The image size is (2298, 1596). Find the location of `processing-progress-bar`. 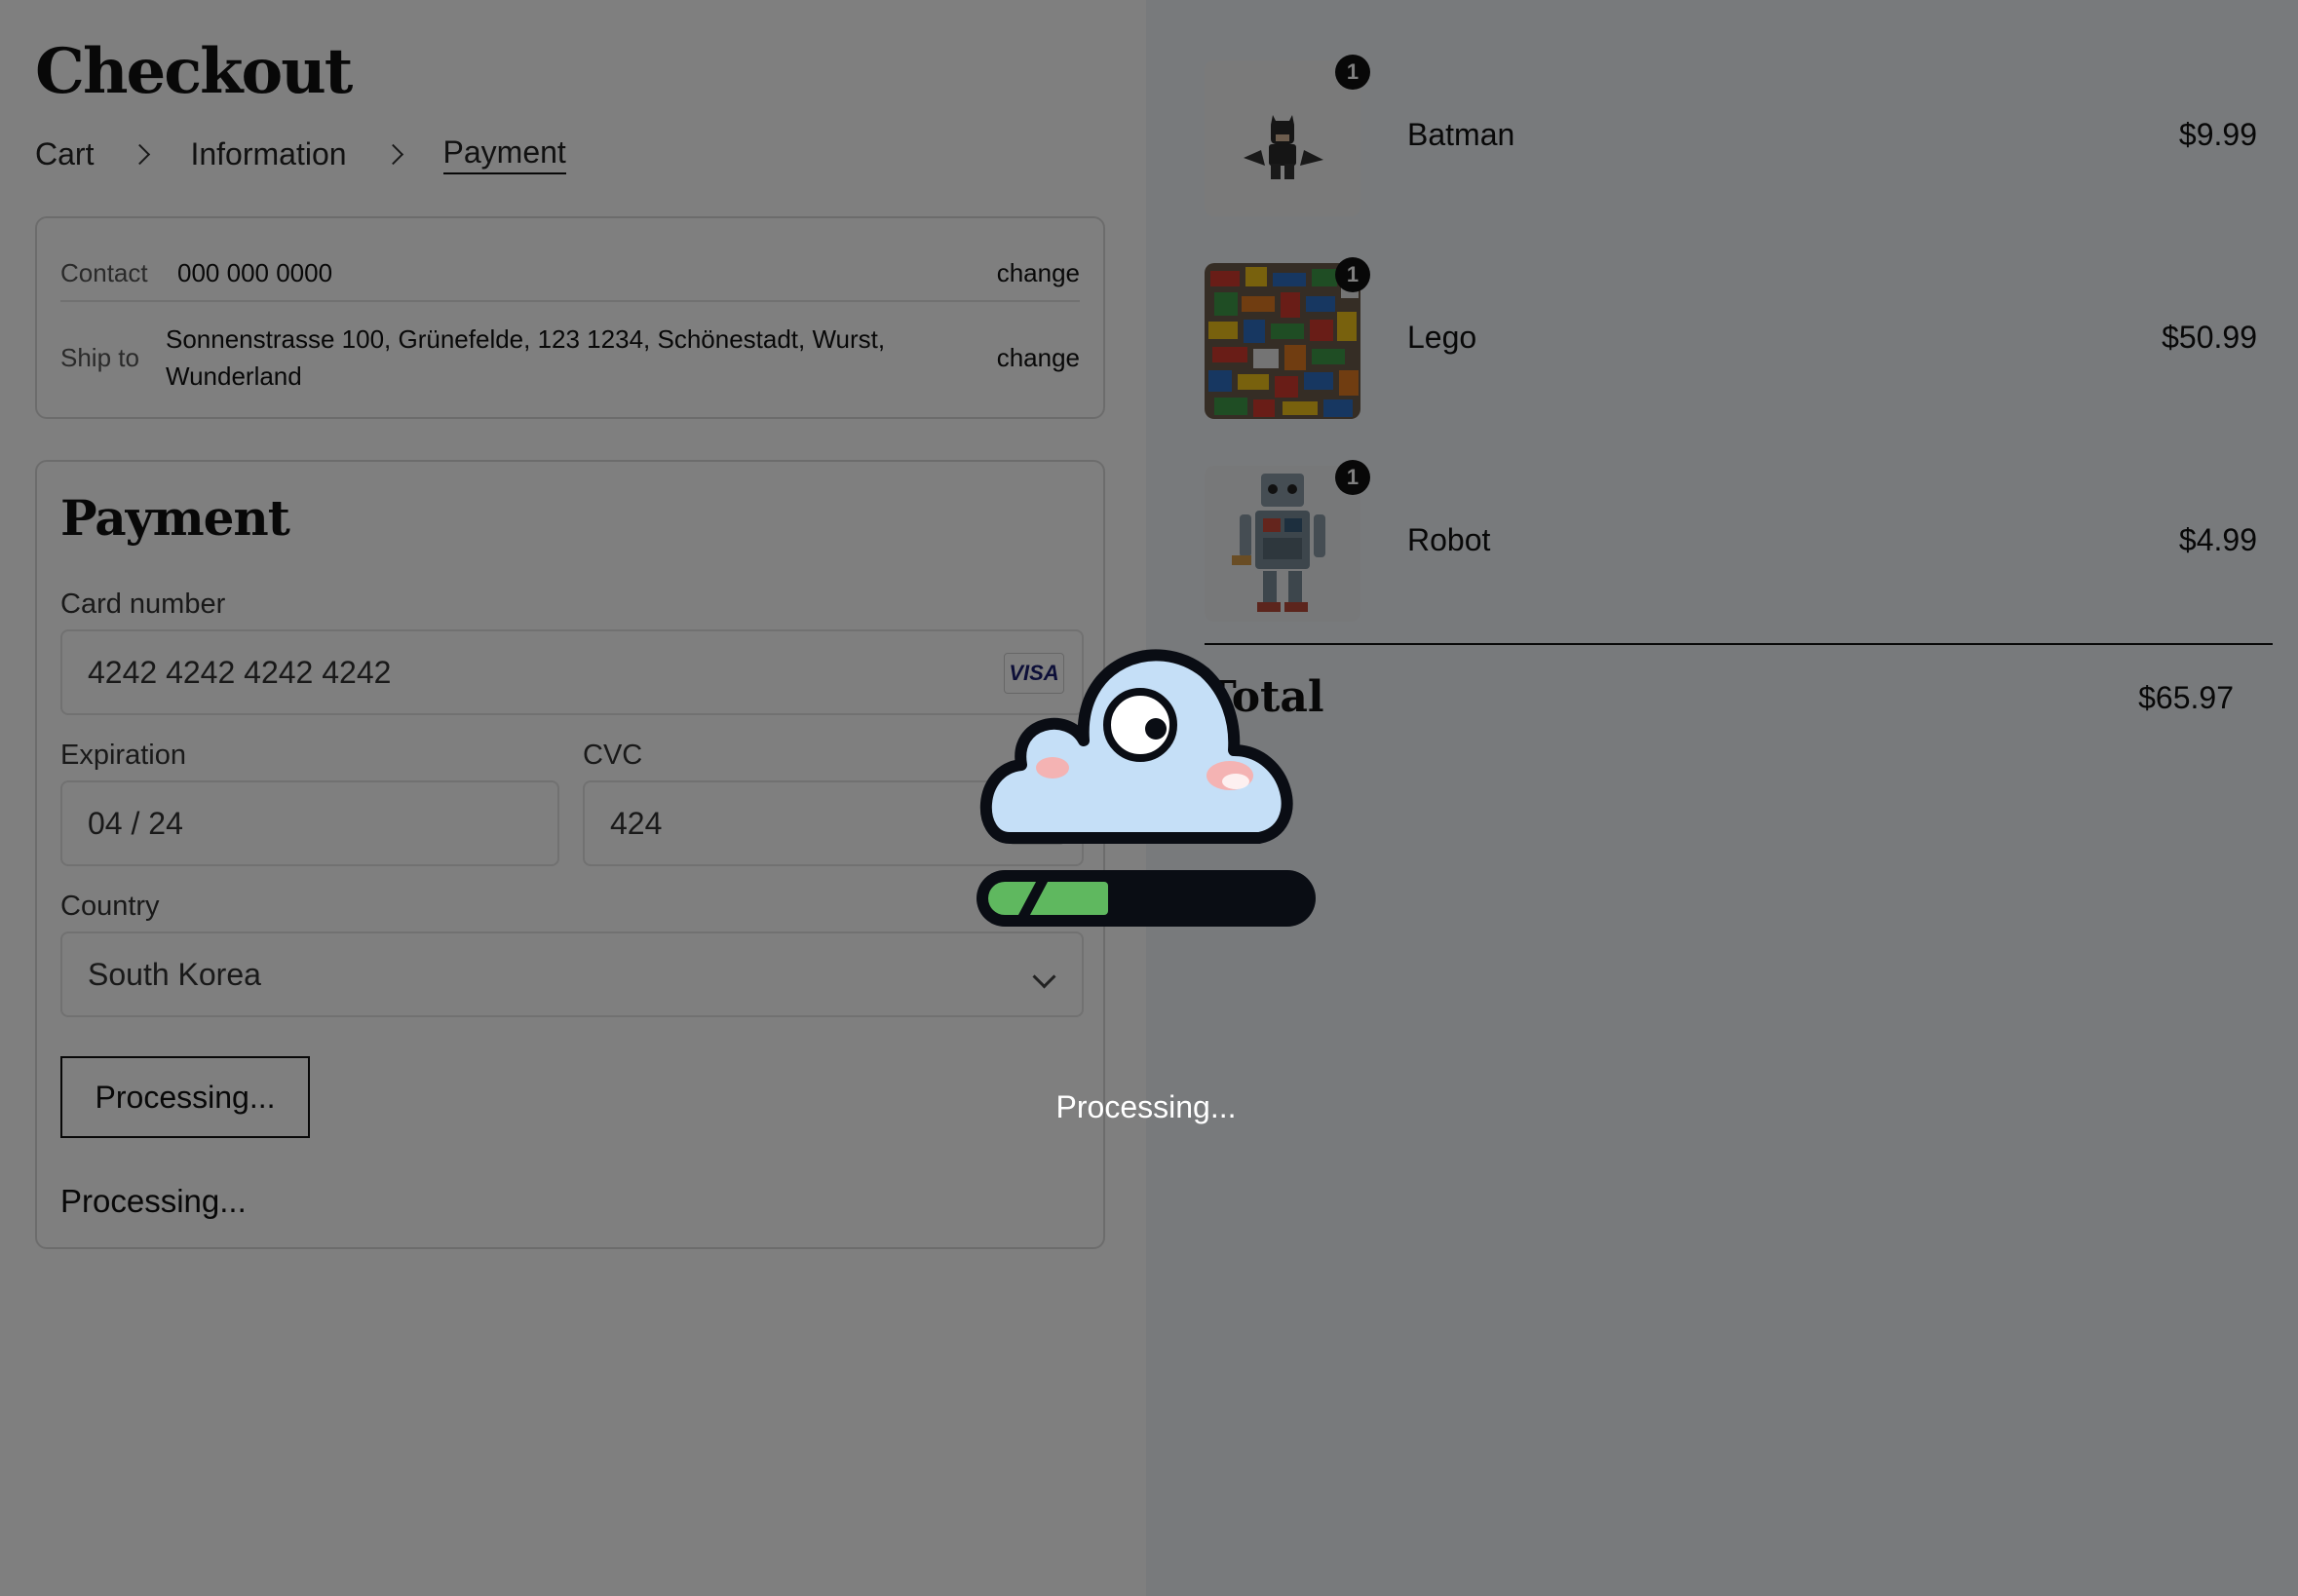

processing-progress-bar is located at coordinates (1146, 898).